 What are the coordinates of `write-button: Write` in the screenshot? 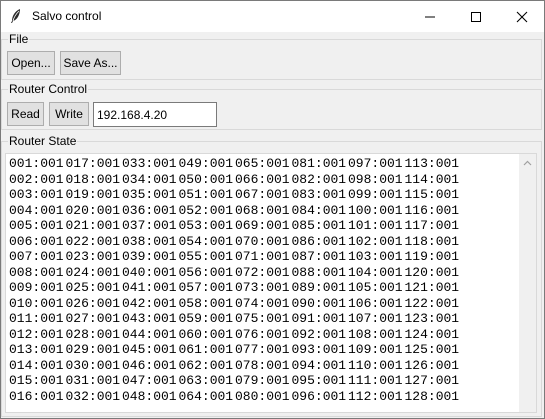 It's located at (69, 114).